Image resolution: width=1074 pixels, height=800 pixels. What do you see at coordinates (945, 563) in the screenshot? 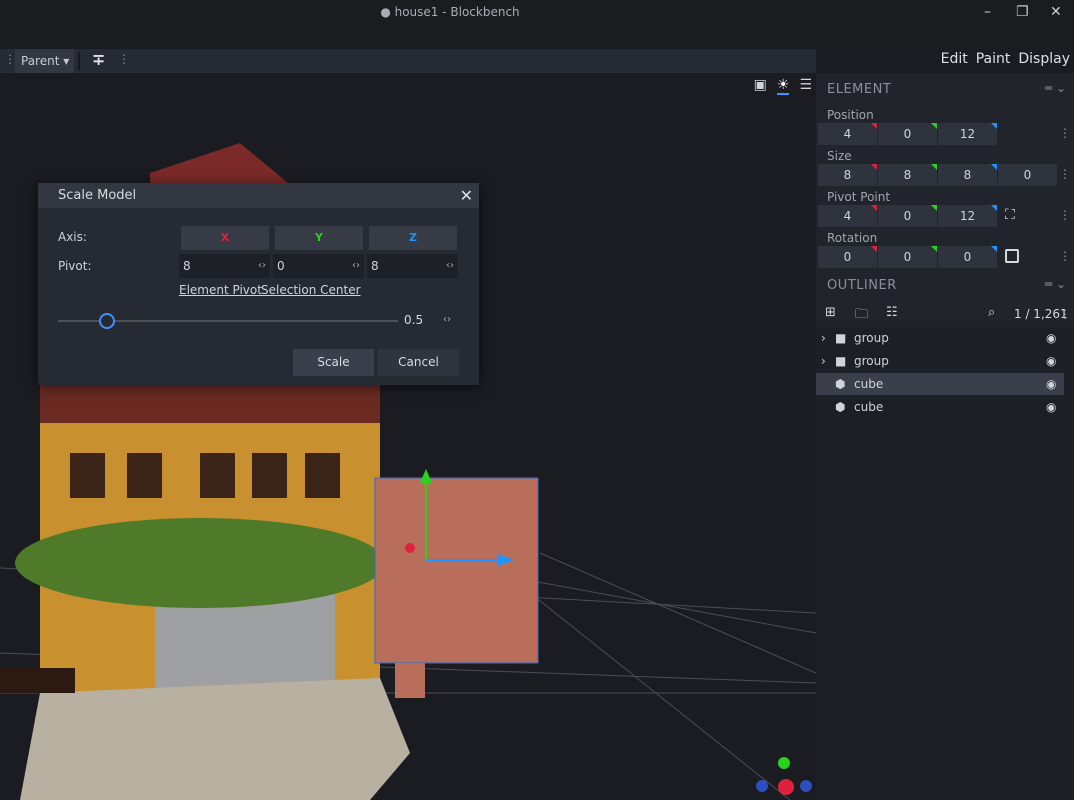
I see `outliner-list: › ■ group ◉ › ■ group ◉ ⬢ cube ◉ ⬢ cube ◉` at bounding box center [945, 563].